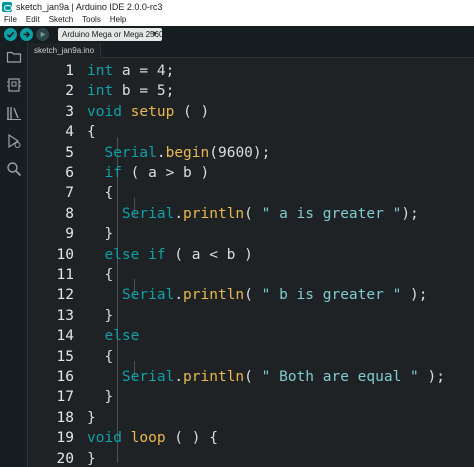  I want to click on title-bar: sketch_jan9a | Arduino IDE 2.0.0-rc3, so click(237, 7).